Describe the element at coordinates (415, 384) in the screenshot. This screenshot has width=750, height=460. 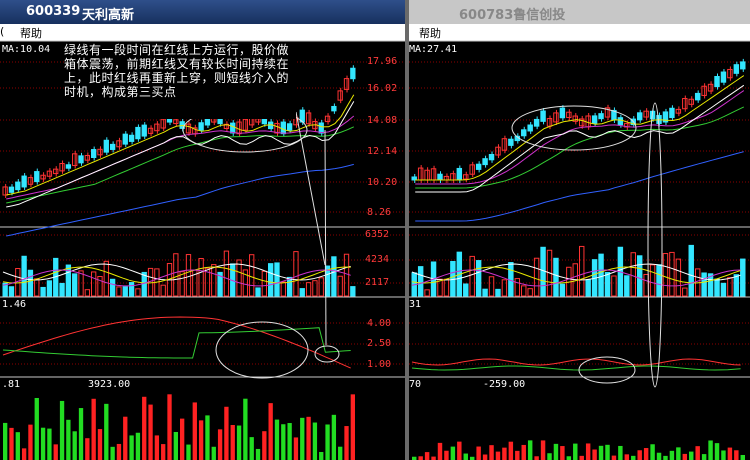
I see `right-bottom-value: 70` at that location.